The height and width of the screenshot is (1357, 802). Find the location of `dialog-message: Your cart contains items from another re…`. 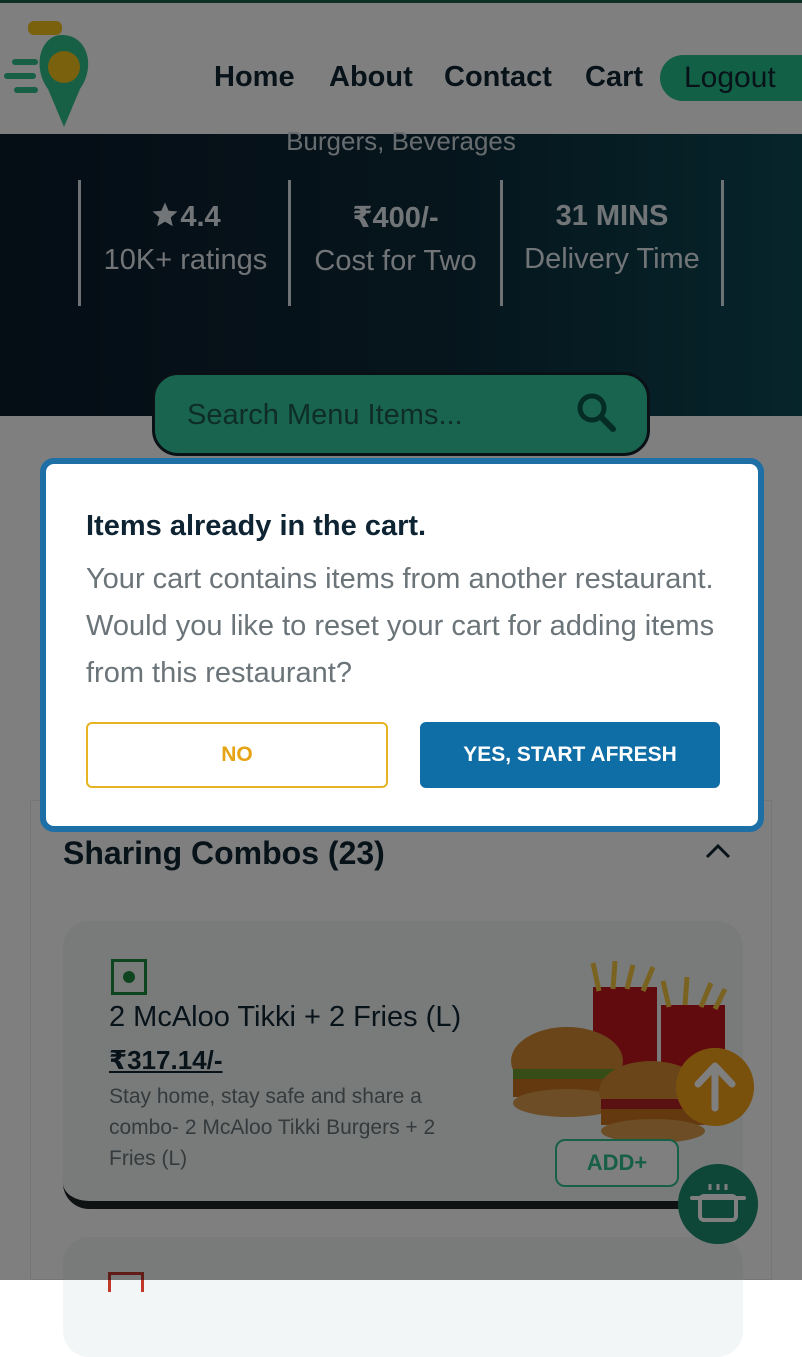

dialog-message: Your cart contains items from another re… is located at coordinates (400, 626).